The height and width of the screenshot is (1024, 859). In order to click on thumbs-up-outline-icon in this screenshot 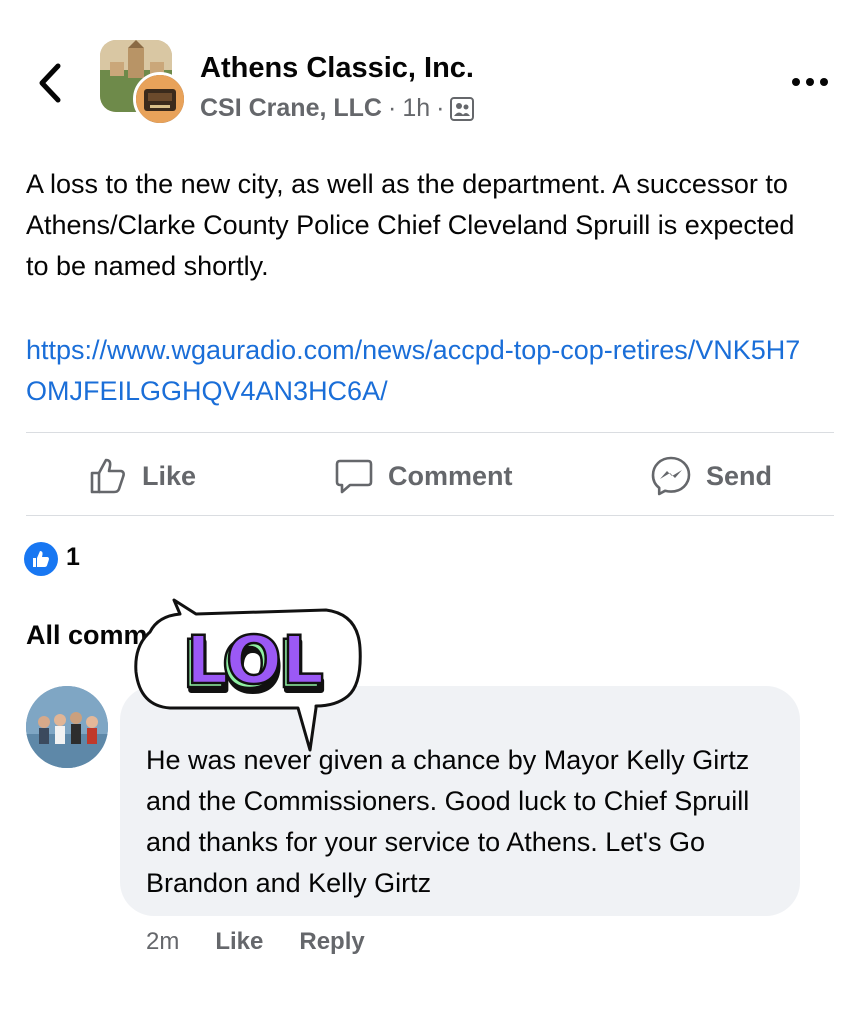, I will do `click(107, 476)`.